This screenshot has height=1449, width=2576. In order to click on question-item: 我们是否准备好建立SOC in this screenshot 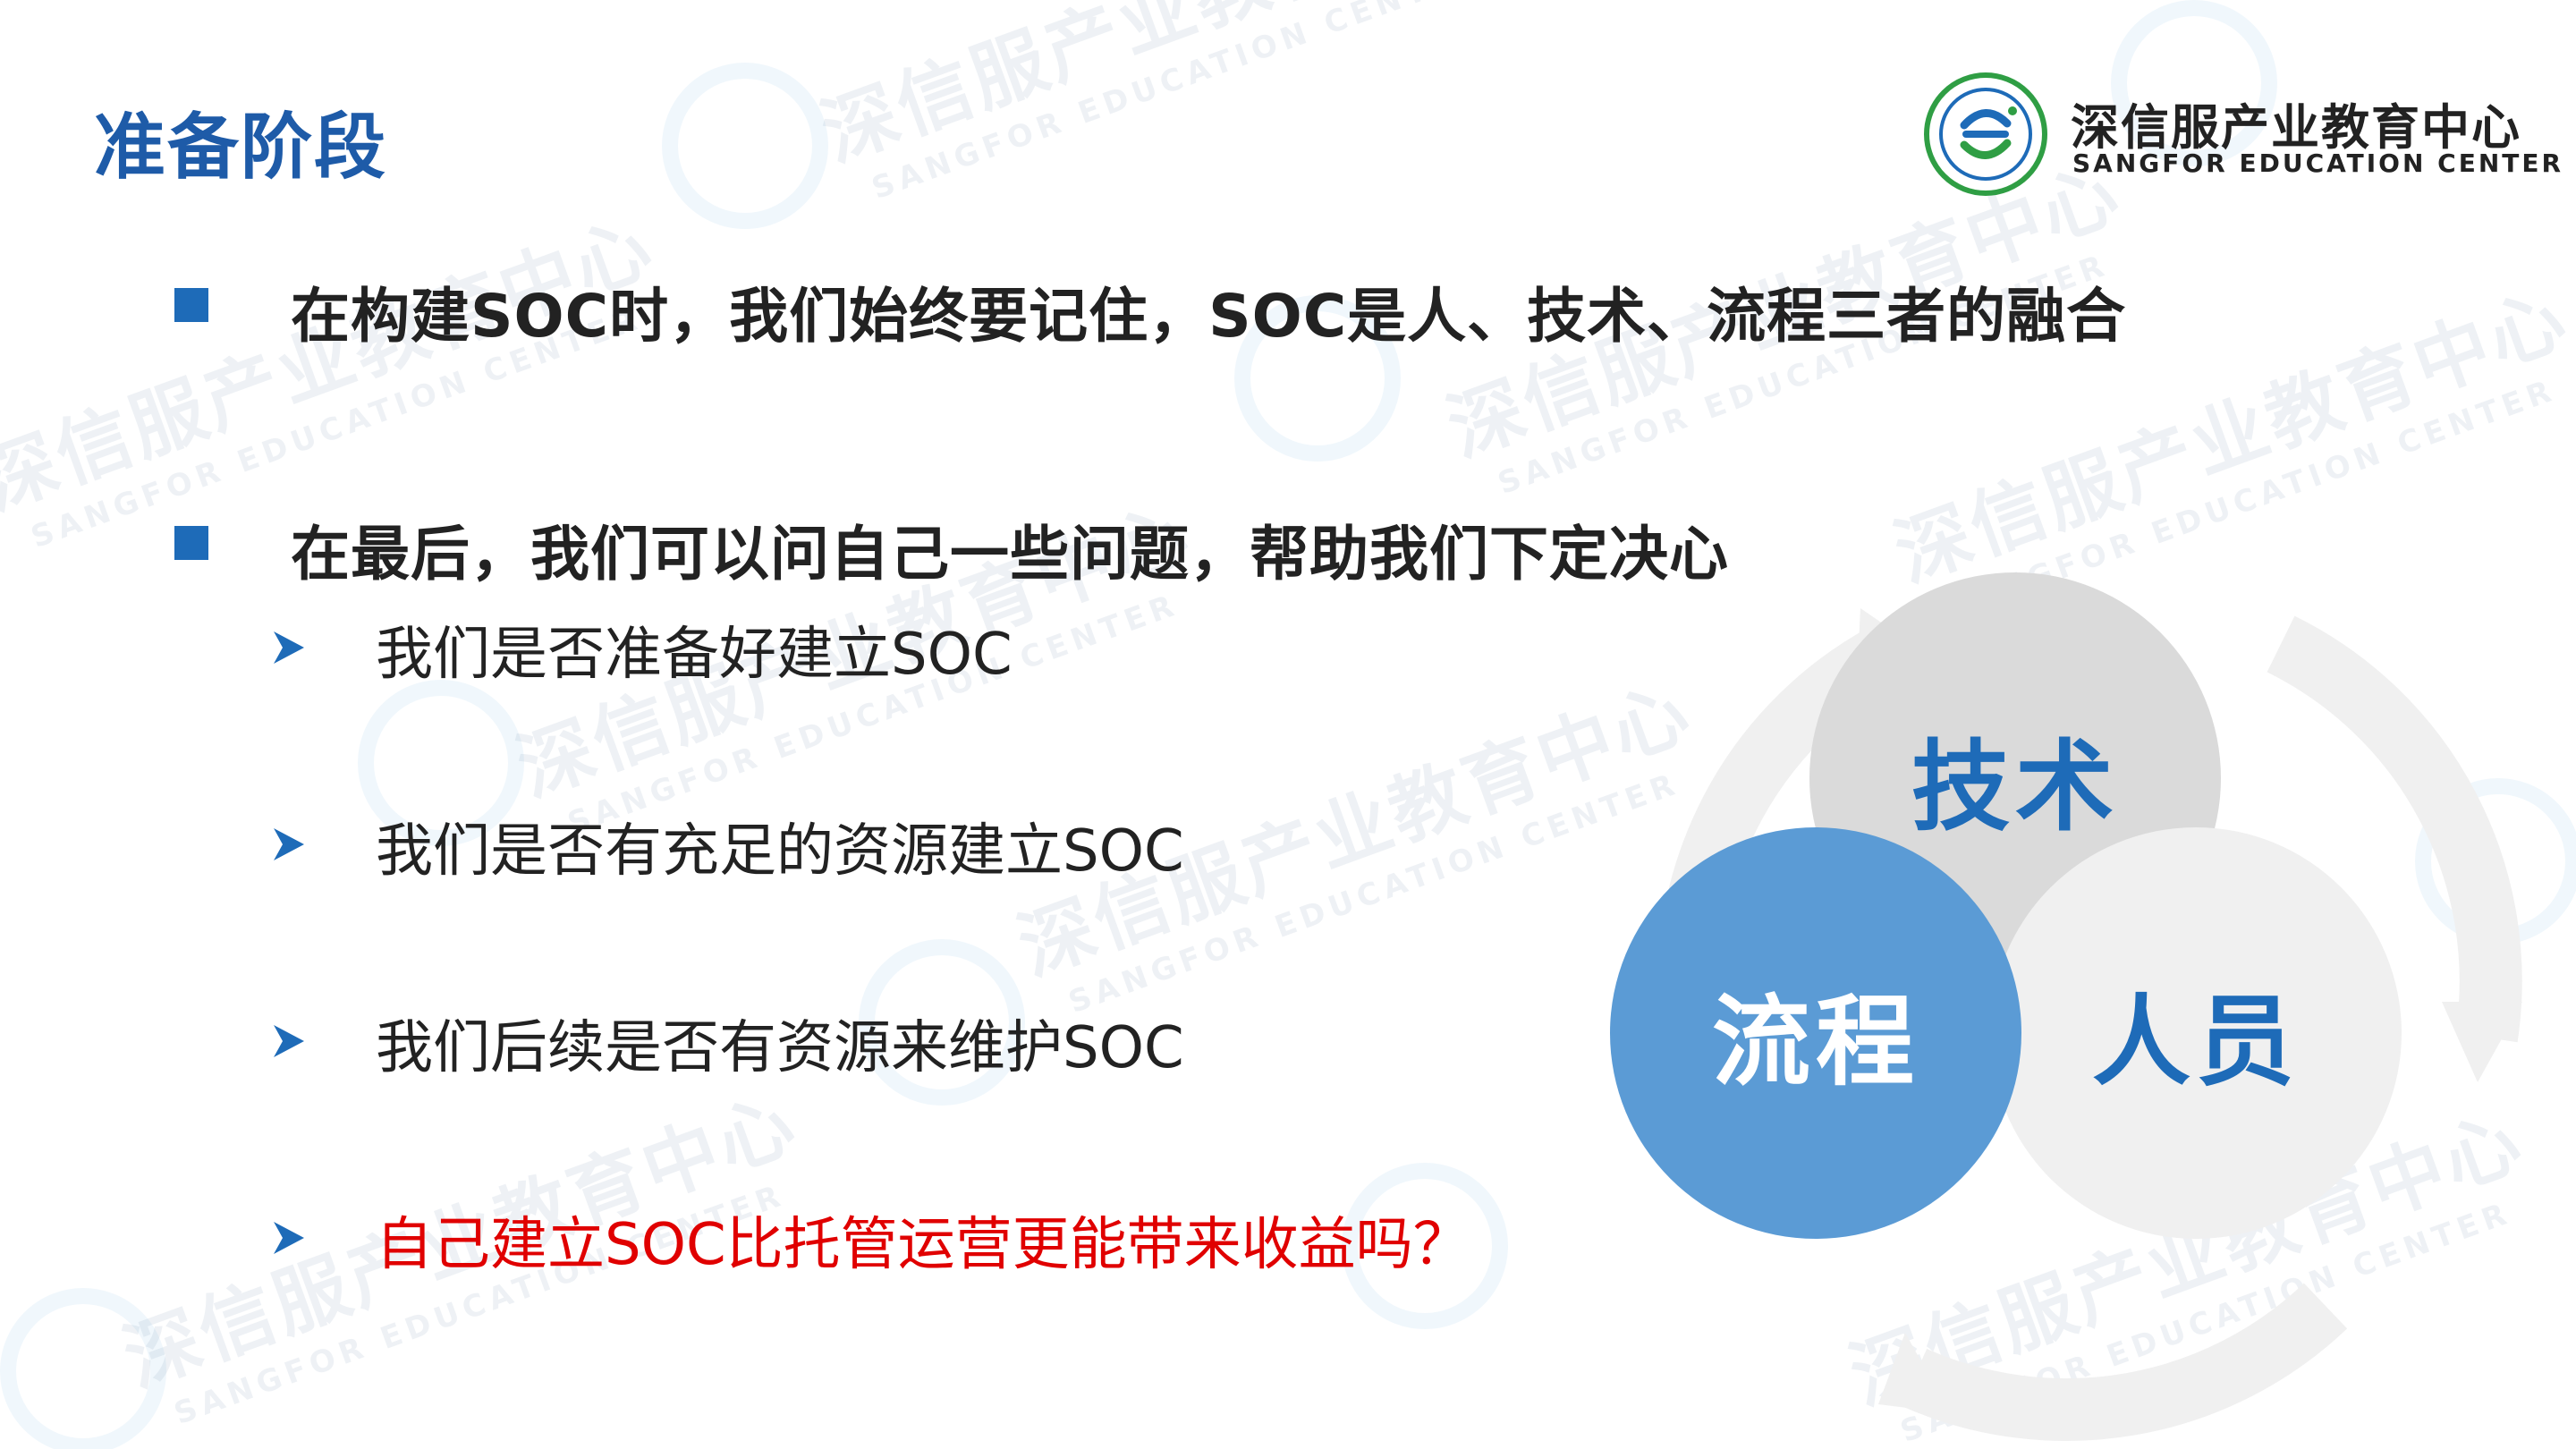, I will do `click(694, 655)`.